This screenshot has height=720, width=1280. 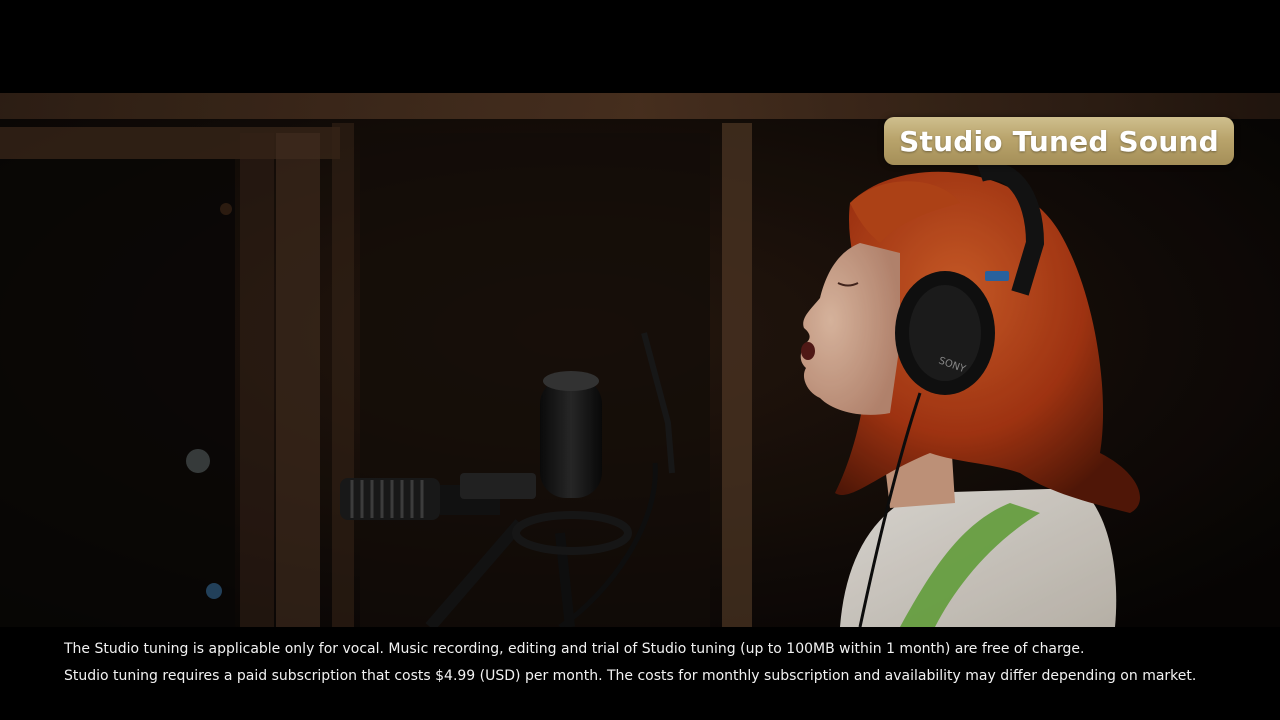 I want to click on badge-label: Studio Tuned Sound, so click(x=1059, y=141).